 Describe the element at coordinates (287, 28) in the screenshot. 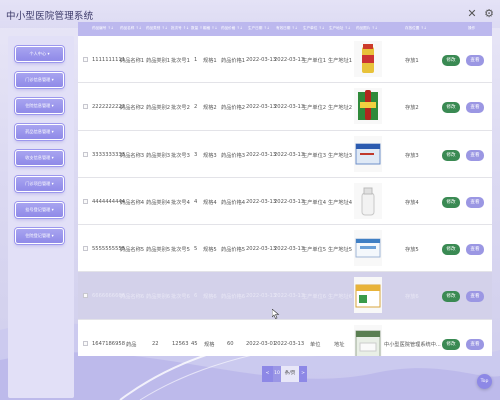

I see `col-expire-date: 有效日期 ↑↓` at that location.